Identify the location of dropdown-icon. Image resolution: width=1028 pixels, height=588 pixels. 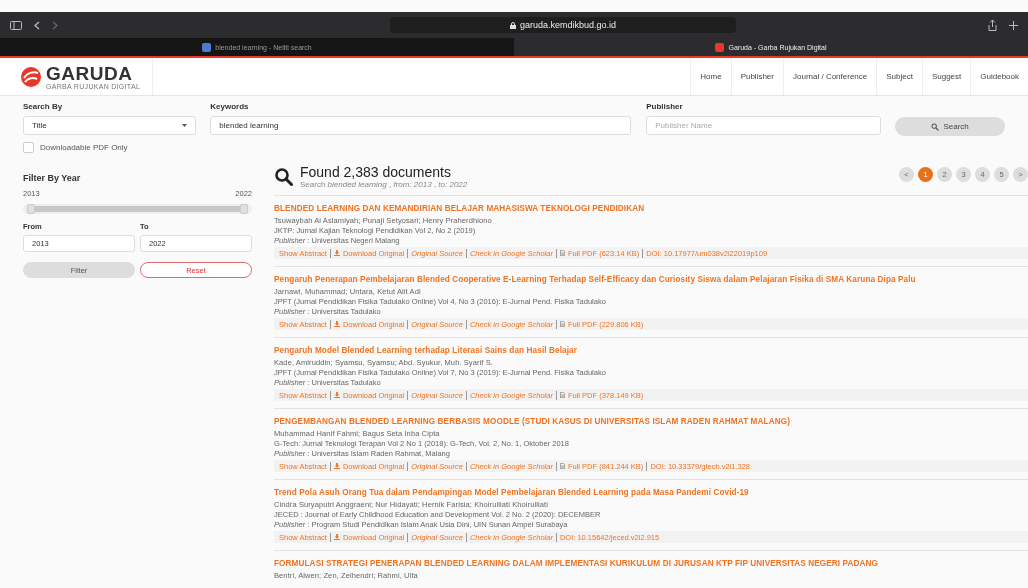
(185, 125).